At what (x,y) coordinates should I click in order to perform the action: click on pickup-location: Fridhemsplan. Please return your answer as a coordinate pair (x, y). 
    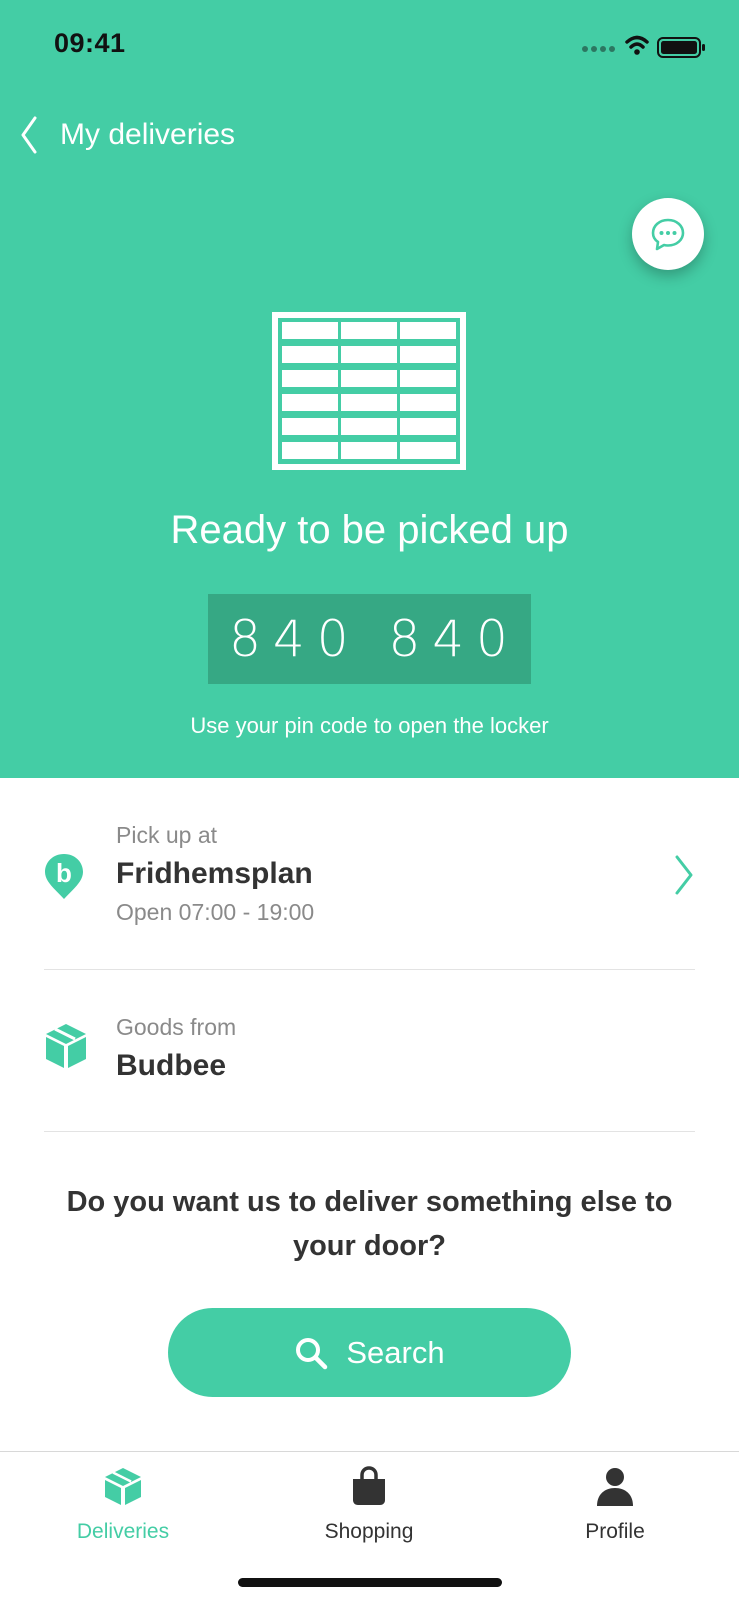
    Looking at the image, I should click on (214, 873).